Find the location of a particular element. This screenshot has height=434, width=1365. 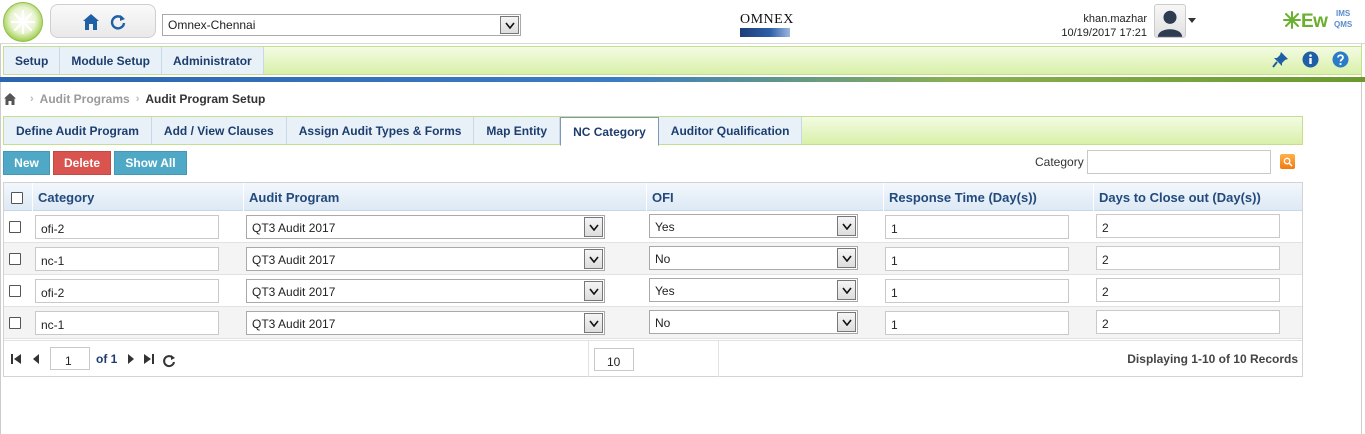

app-logo is located at coordinates (23, 22).